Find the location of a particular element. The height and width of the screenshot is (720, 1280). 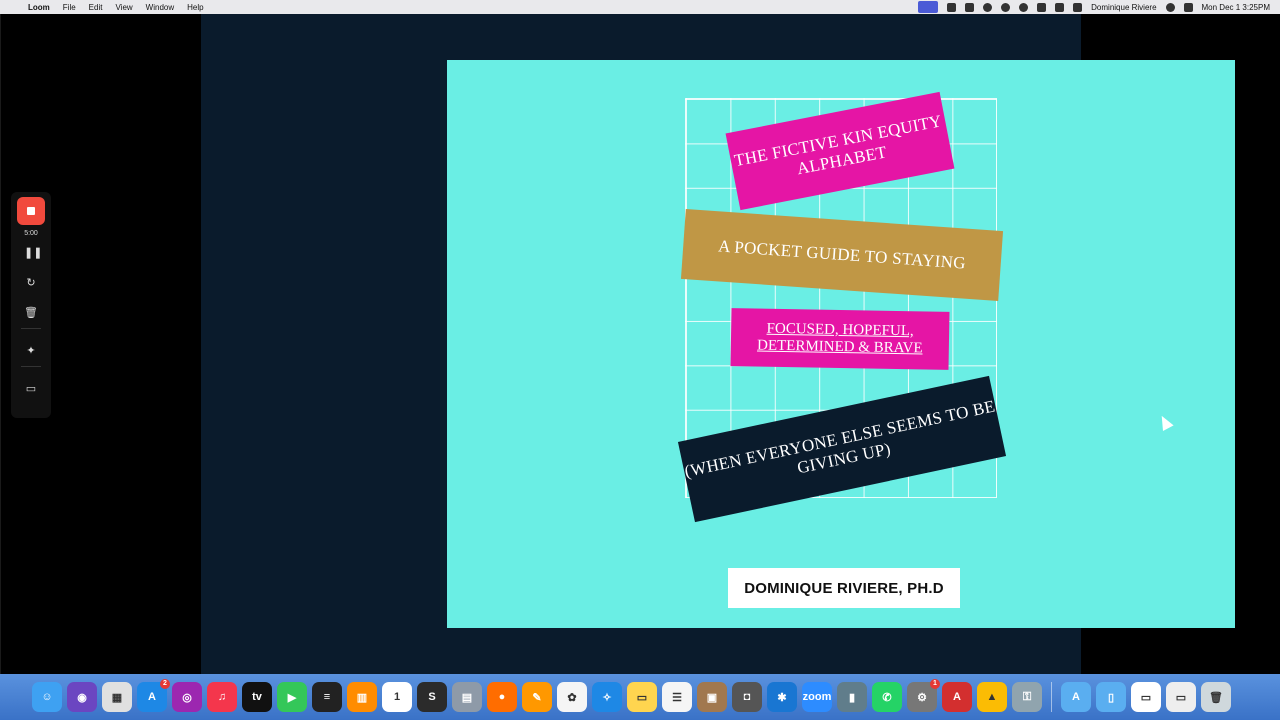

pause-icon: ❚❚ is located at coordinates (33, 253).